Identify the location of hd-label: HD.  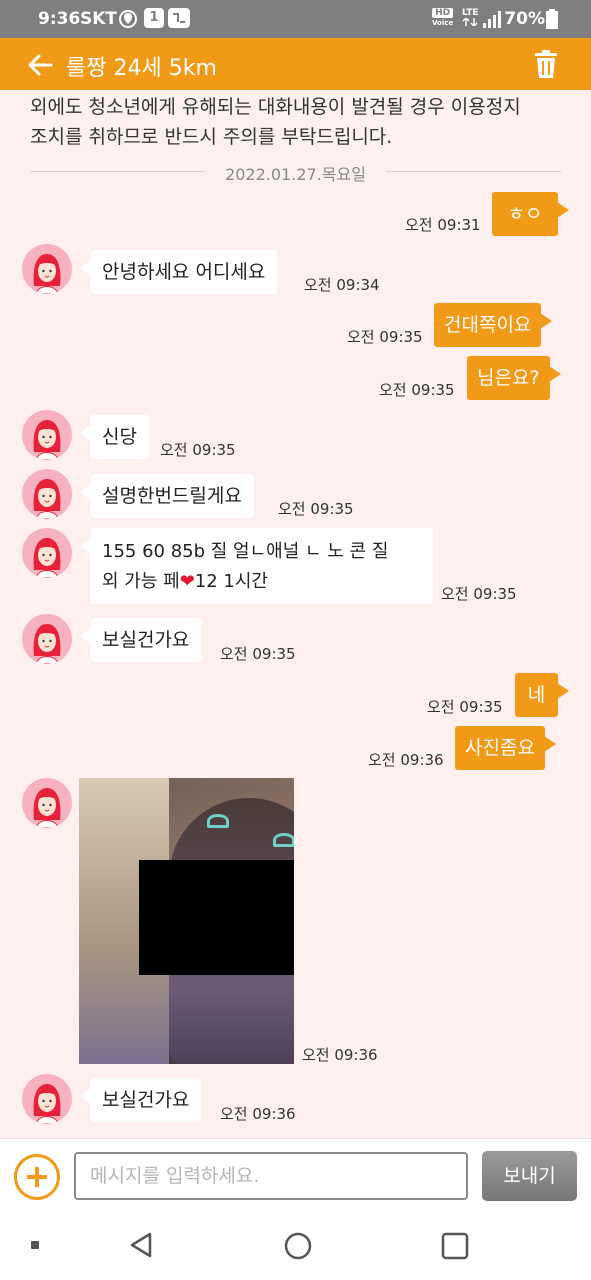
(443, 13).